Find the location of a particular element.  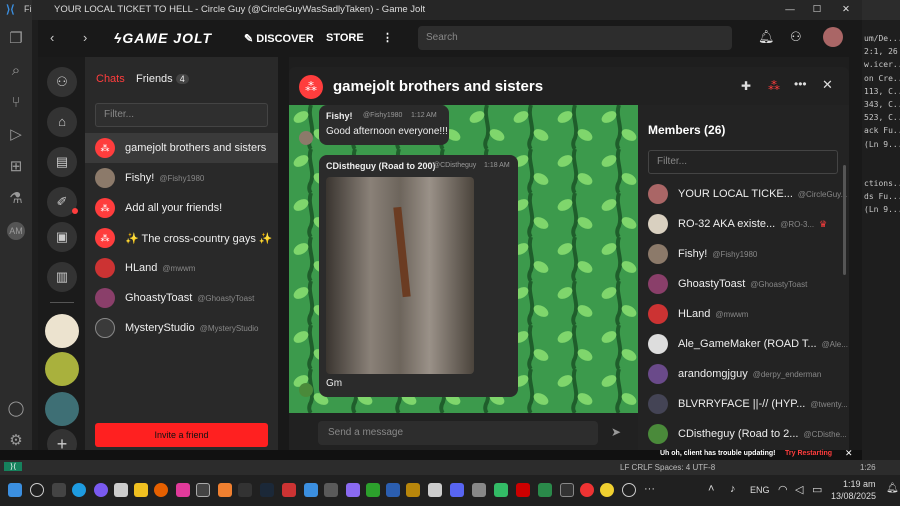

microphone-icon: ♪ is located at coordinates (733, 489).